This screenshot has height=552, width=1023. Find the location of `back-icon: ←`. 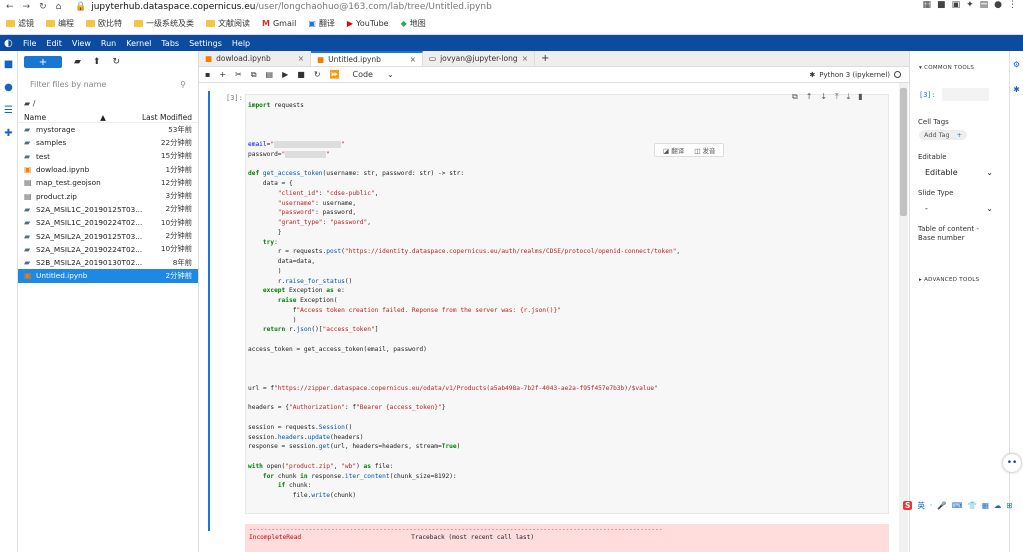

back-icon: ← is located at coordinates (10, 7).